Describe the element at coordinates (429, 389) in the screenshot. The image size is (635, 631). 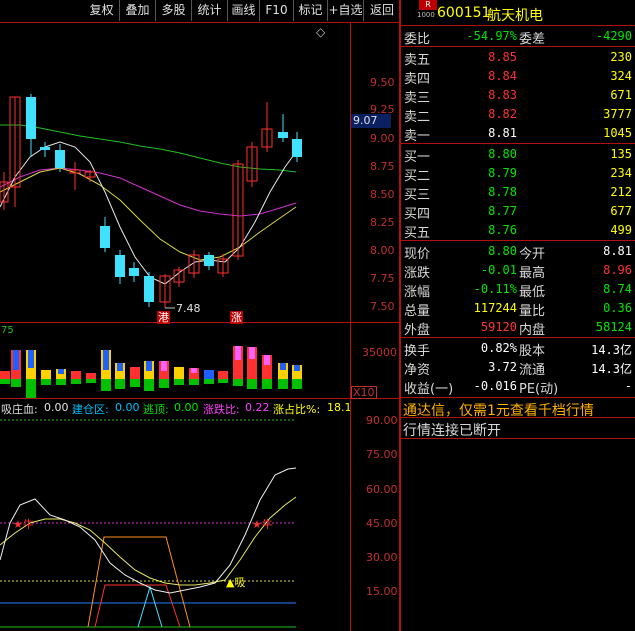
I see `fin-label: 收益(一)` at that location.